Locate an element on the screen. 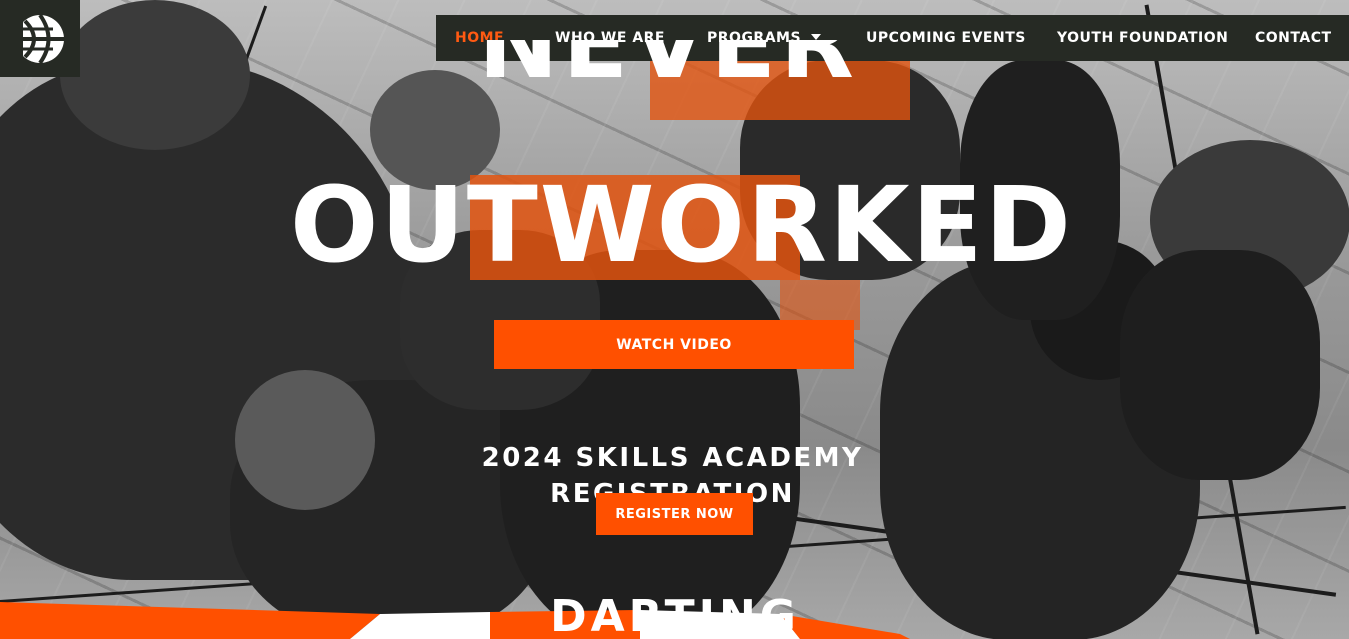 This screenshot has width=1349, height=639. headline-main: OUTWORKED is located at coordinates (681, 225).